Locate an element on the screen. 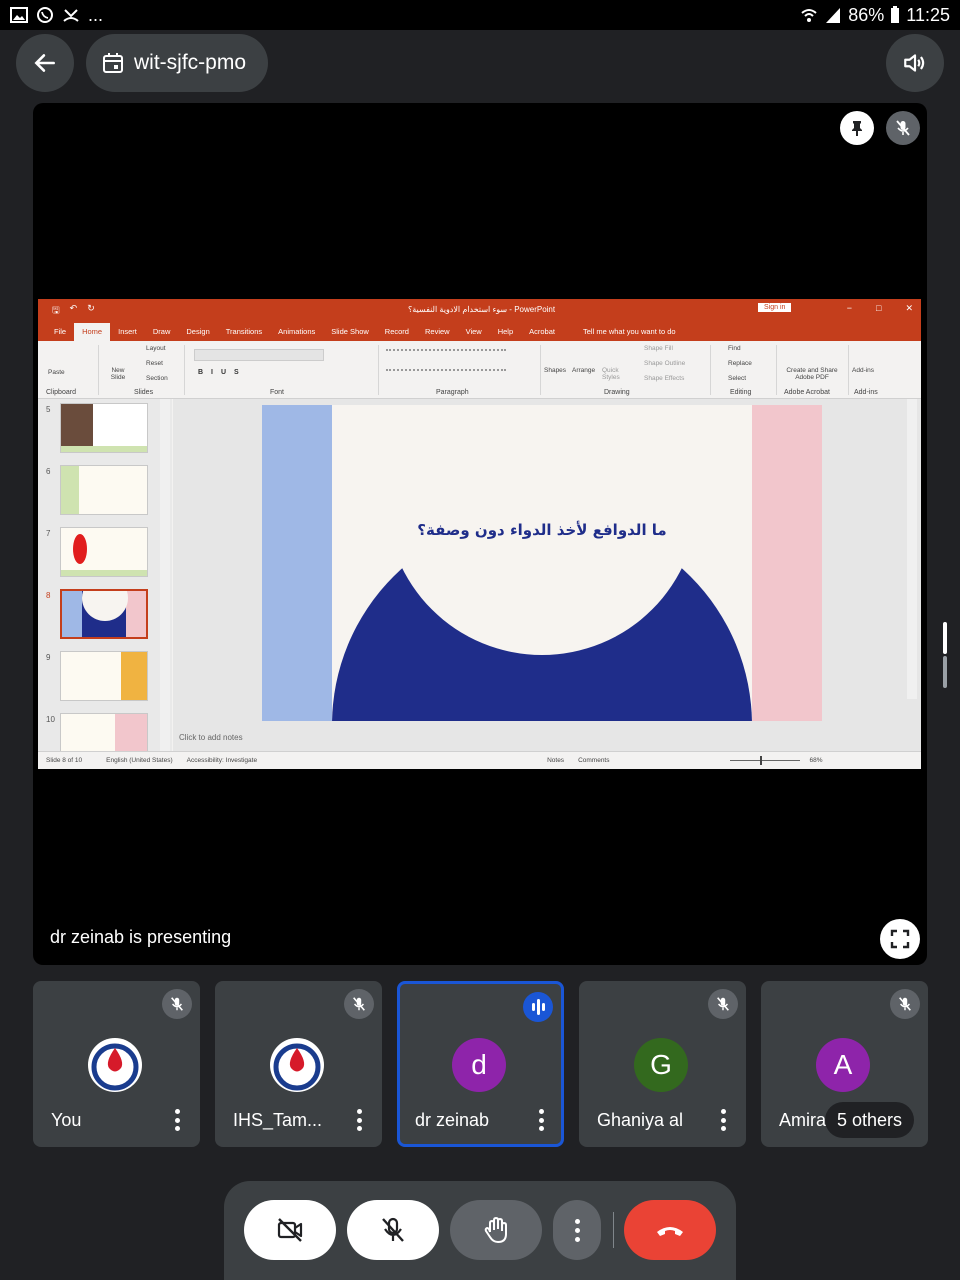 The width and height of the screenshot is (960, 1280). zoom-slider is located at coordinates (764, 760).